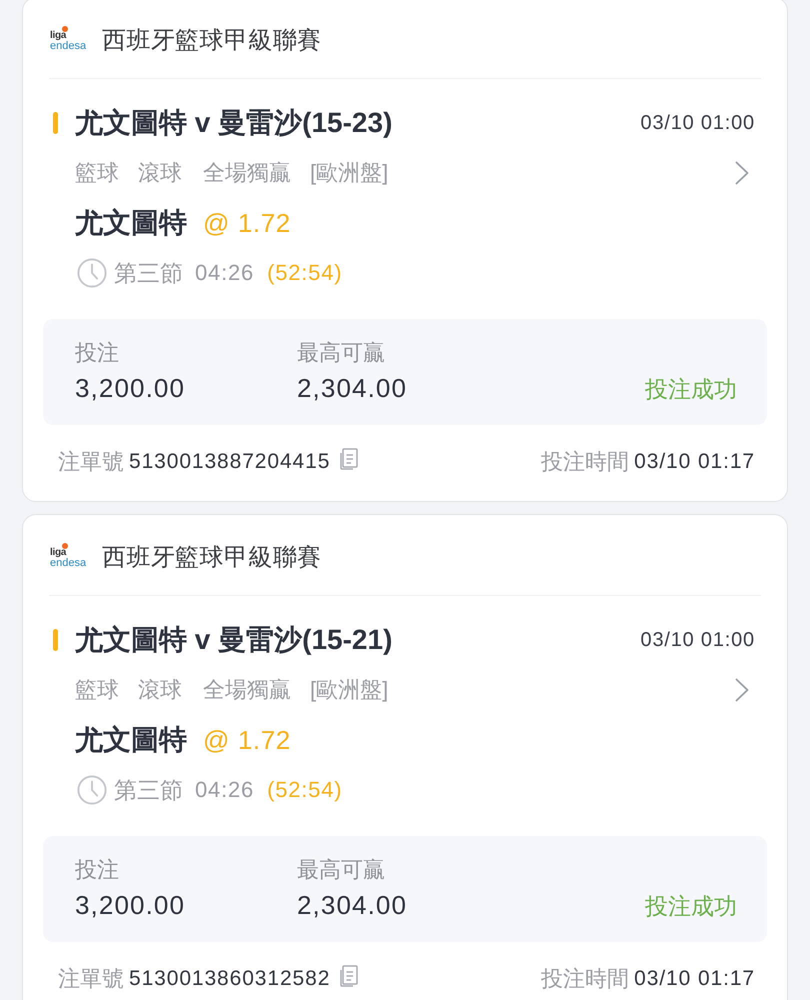 The height and width of the screenshot is (1000, 810). What do you see at coordinates (233, 640) in the screenshot?
I see `match-title: 尤文圖特 v 曼雷沙(15-21)` at bounding box center [233, 640].